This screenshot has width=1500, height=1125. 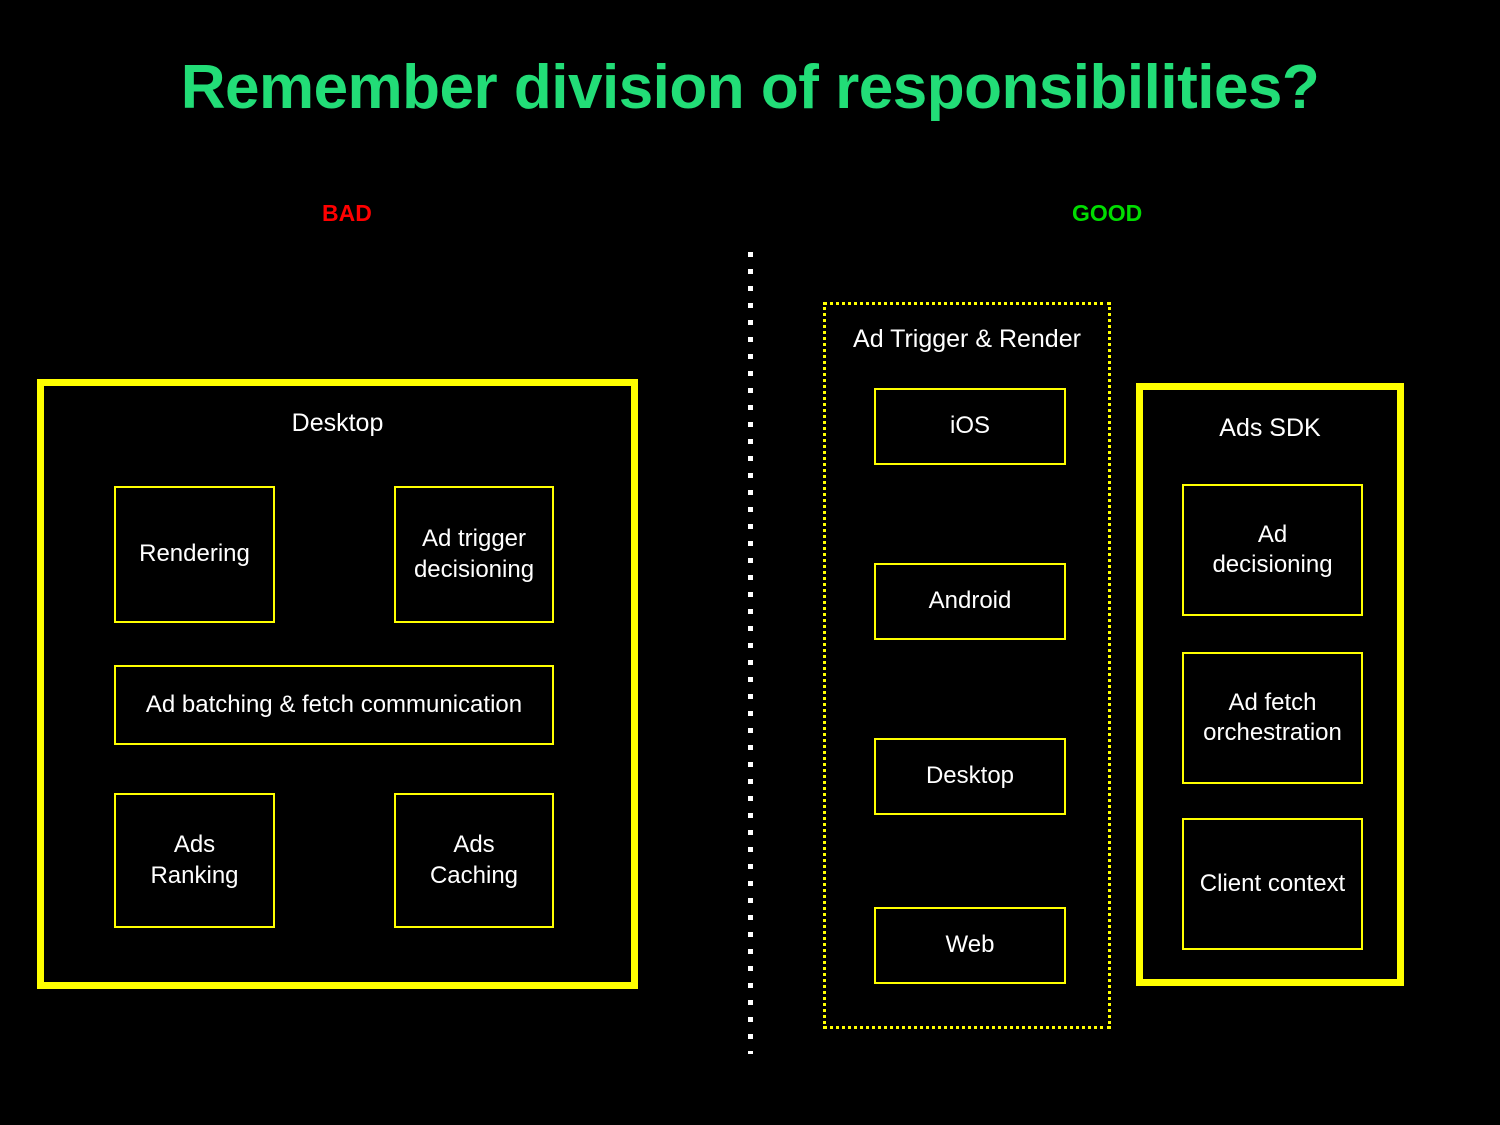 I want to click on good-box-client-context-label: Client context, so click(x=1272, y=883).